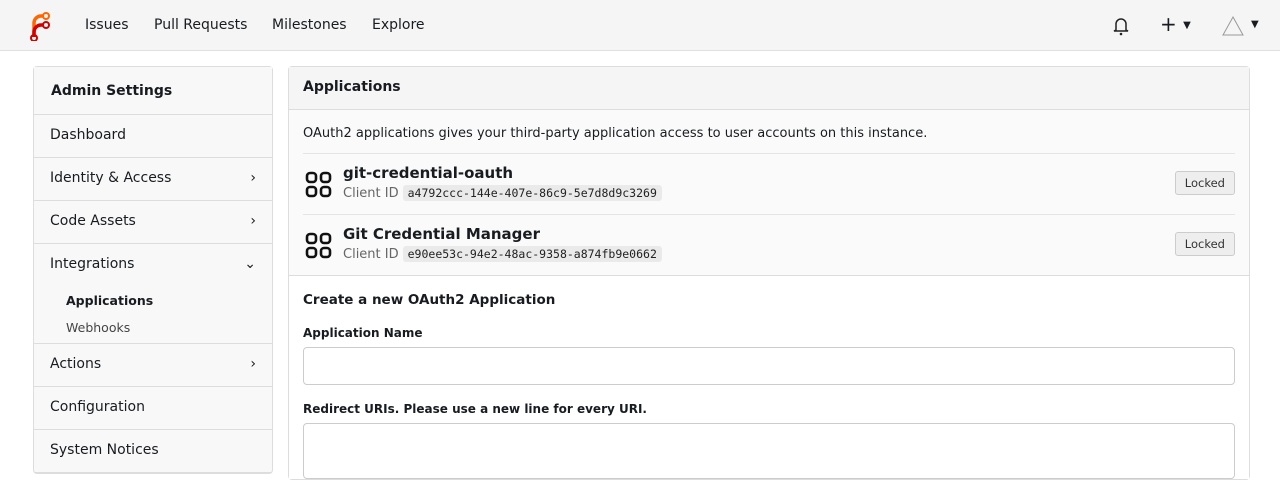  I want to click on sidebar-item-label: Code Assets, so click(93, 221).